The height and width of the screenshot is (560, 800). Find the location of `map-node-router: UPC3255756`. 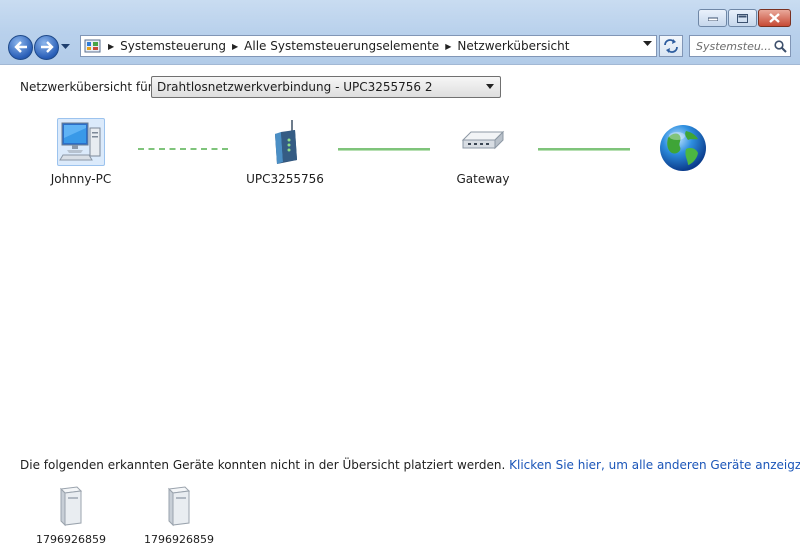

map-node-router: UPC3255756 is located at coordinates (285, 152).